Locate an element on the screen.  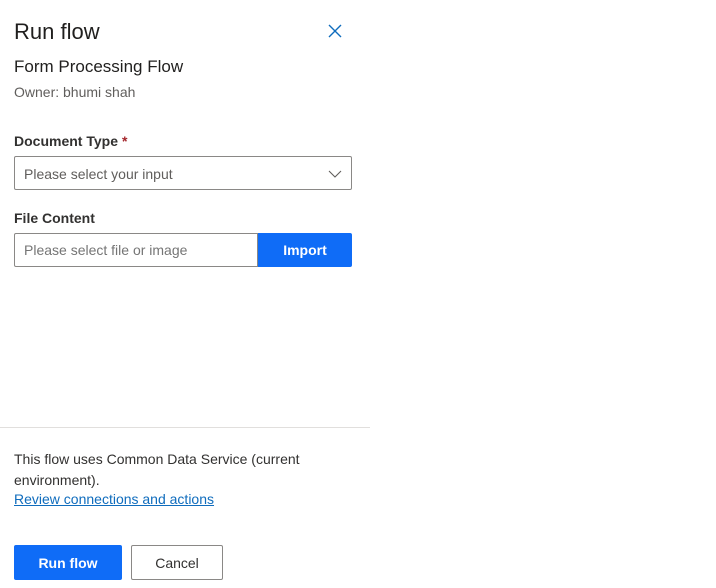
document-type-label-text: Document Type is located at coordinates (66, 141).